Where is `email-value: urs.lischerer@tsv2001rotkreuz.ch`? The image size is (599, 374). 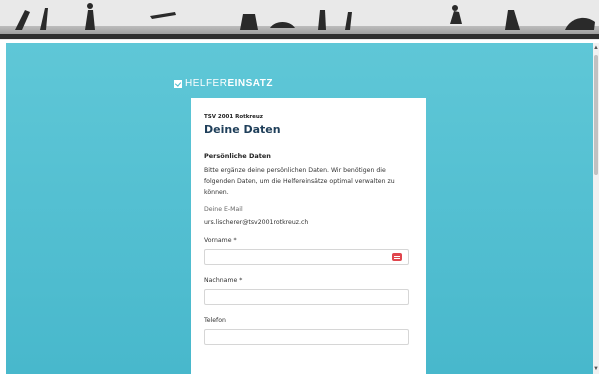
email-value: urs.lischerer@tsv2001rotkreuz.ch is located at coordinates (256, 222).